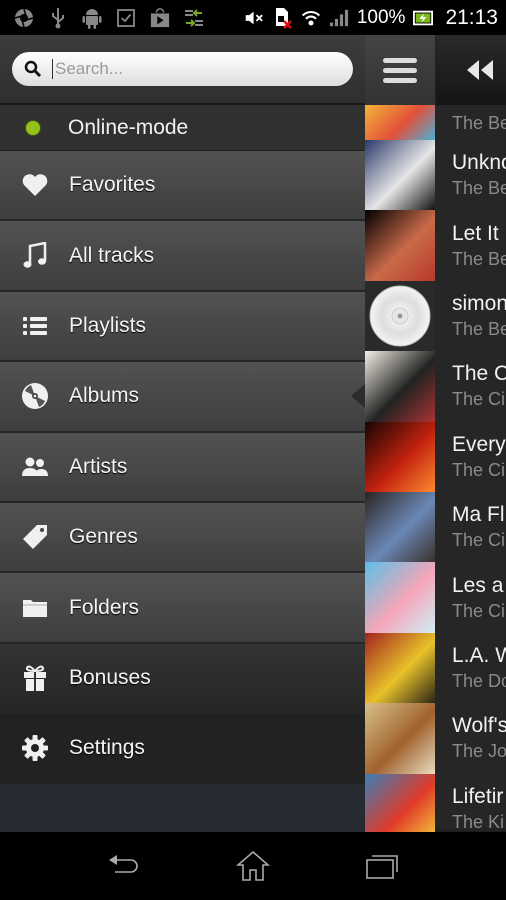 Image resolution: width=506 pixels, height=900 pixels. Describe the element at coordinates (478, 821) in the screenshot. I see `album-artist: The Ki` at that location.